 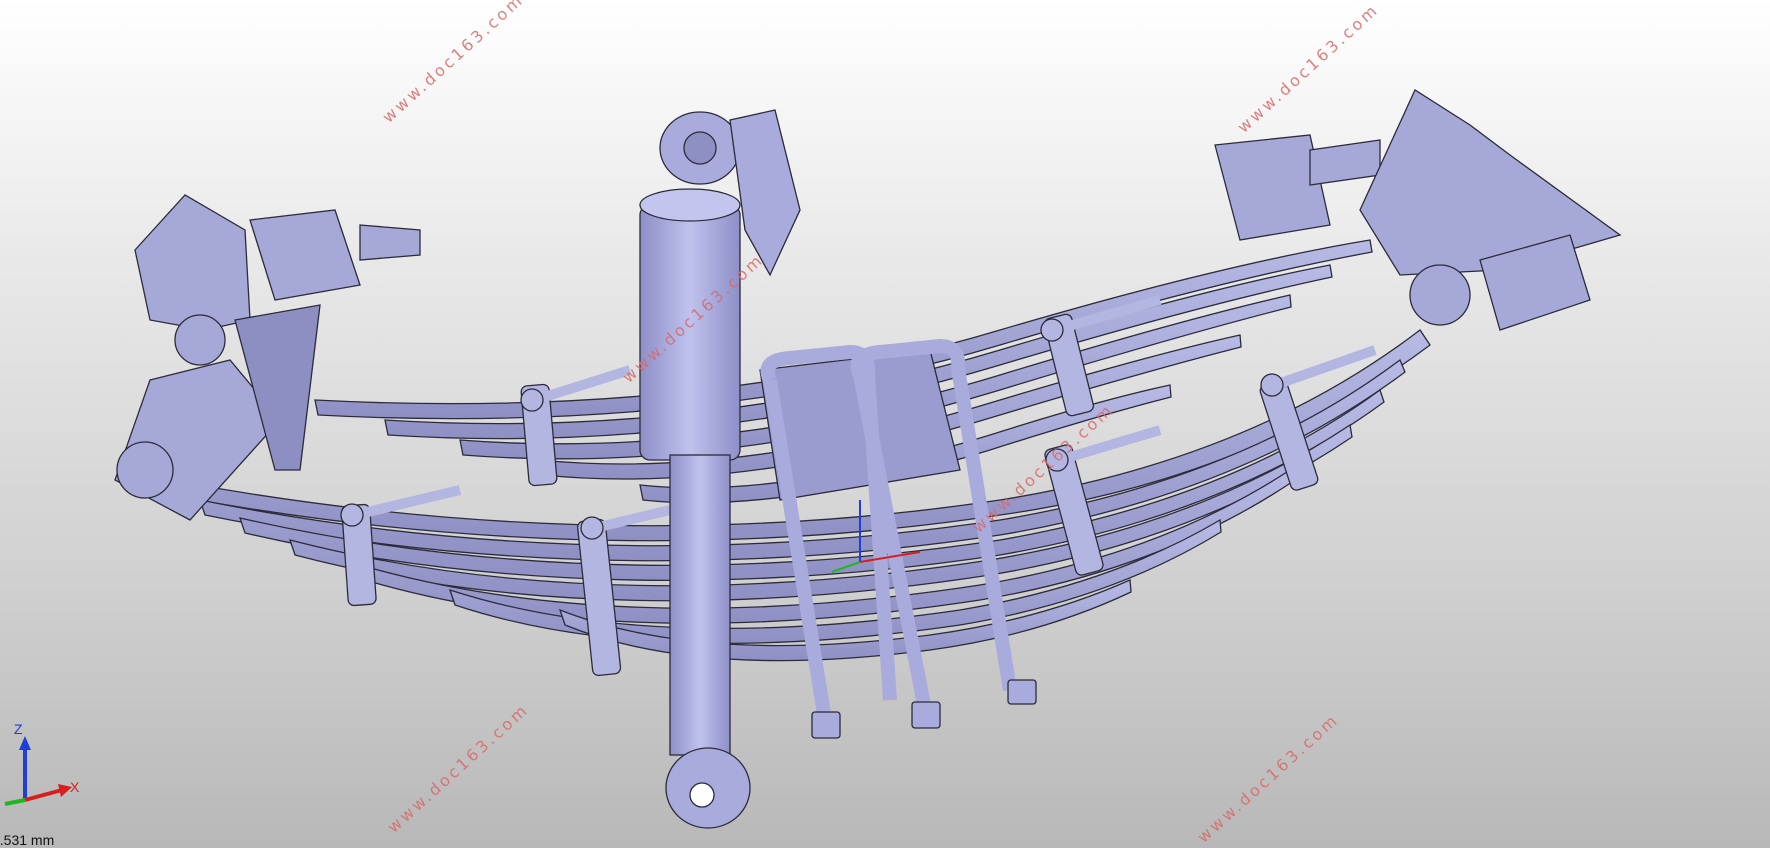 What do you see at coordinates (15, 802) in the screenshot?
I see `y-axis-arrow` at bounding box center [15, 802].